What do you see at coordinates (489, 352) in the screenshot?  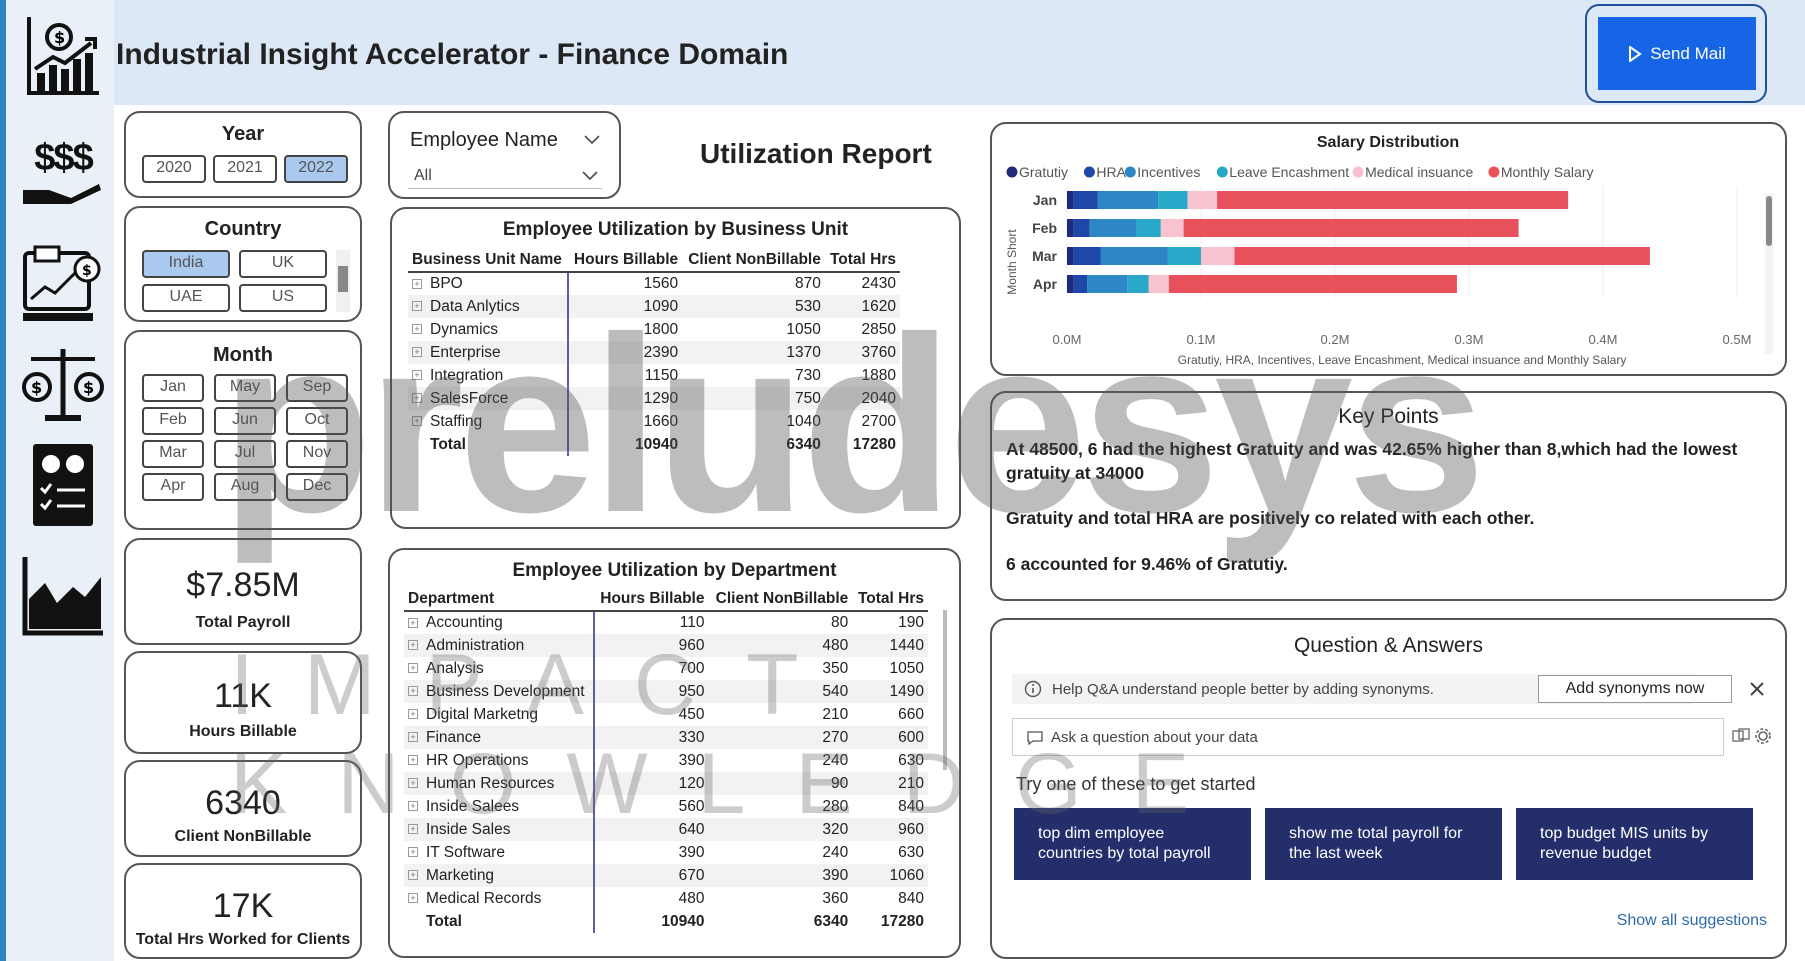 I see `row-label-cell: + Enterprise` at bounding box center [489, 352].